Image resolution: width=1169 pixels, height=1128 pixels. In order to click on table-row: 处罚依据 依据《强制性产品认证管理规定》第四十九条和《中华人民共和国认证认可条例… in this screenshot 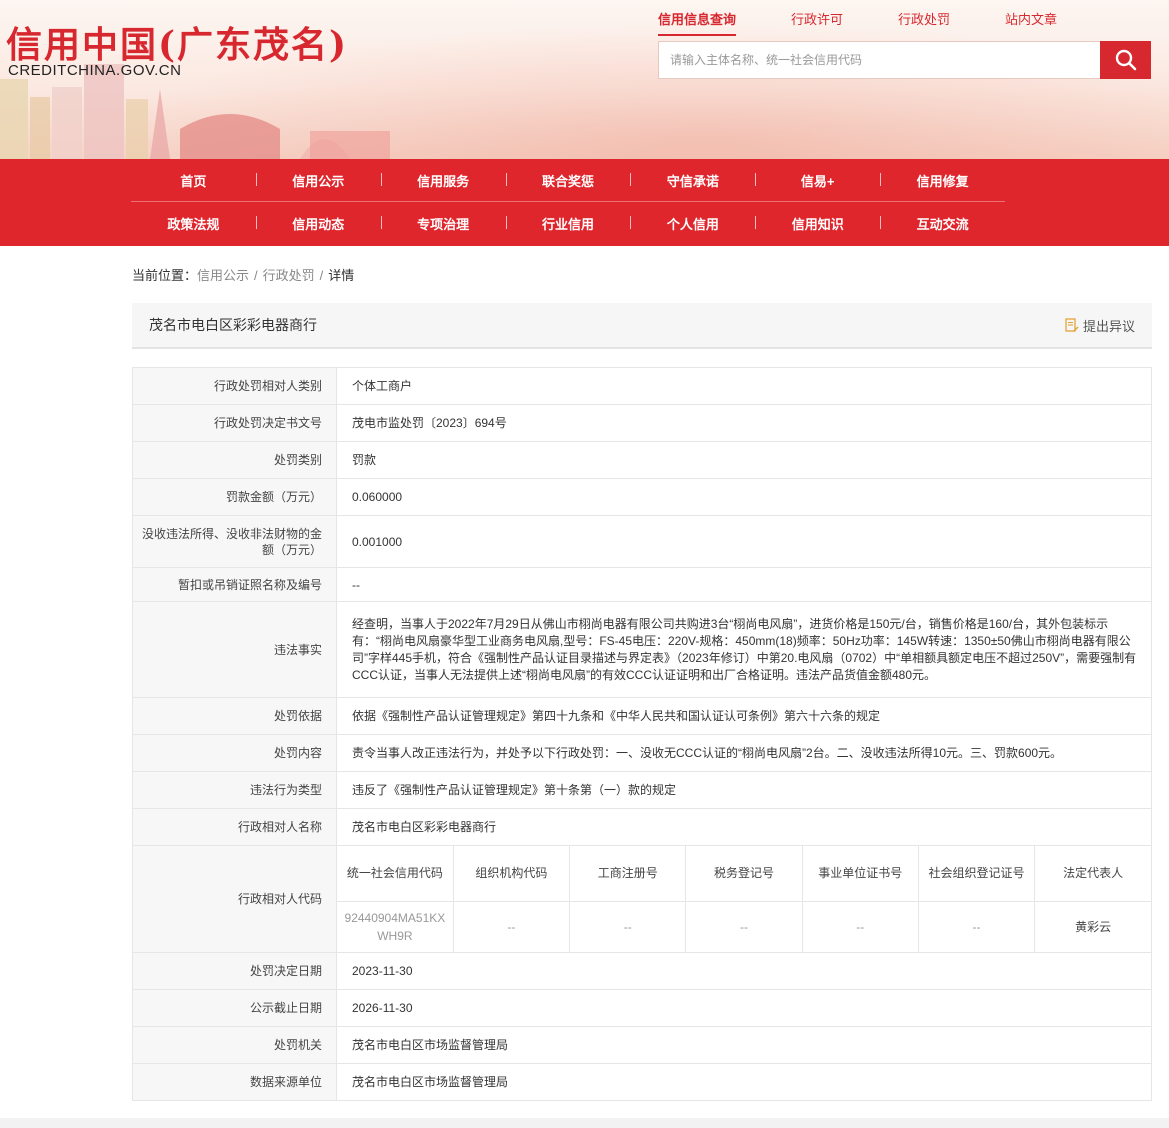, I will do `click(642, 716)`.